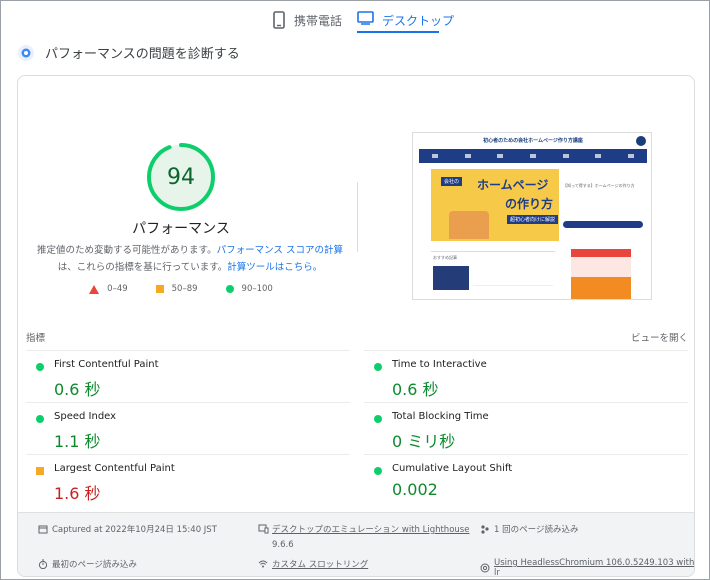 This screenshot has width=710, height=580. I want to click on calendar-icon, so click(43, 529).